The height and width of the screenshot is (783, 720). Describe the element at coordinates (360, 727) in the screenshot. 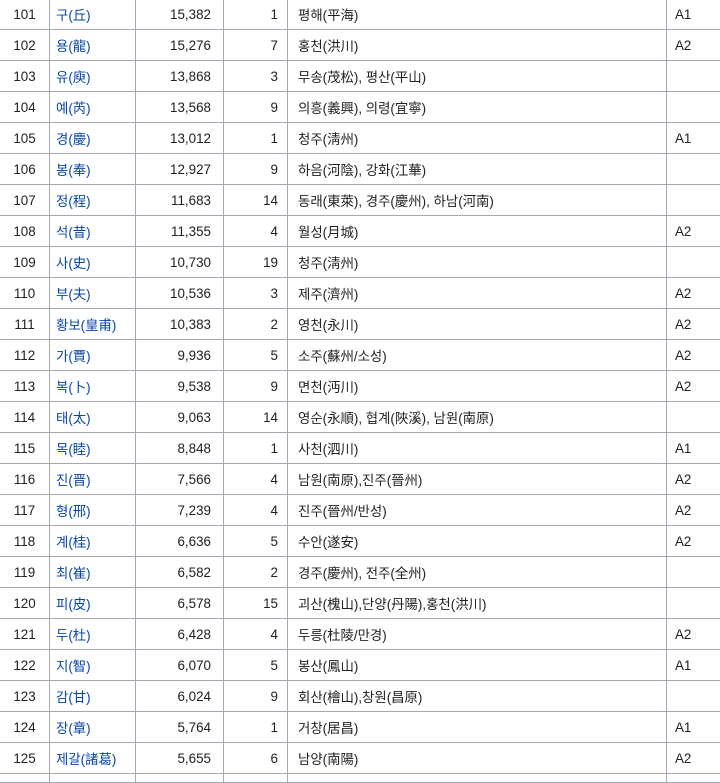

I see `table-row: 124 장(章) 5,764 1 거창(居昌) A1` at that location.